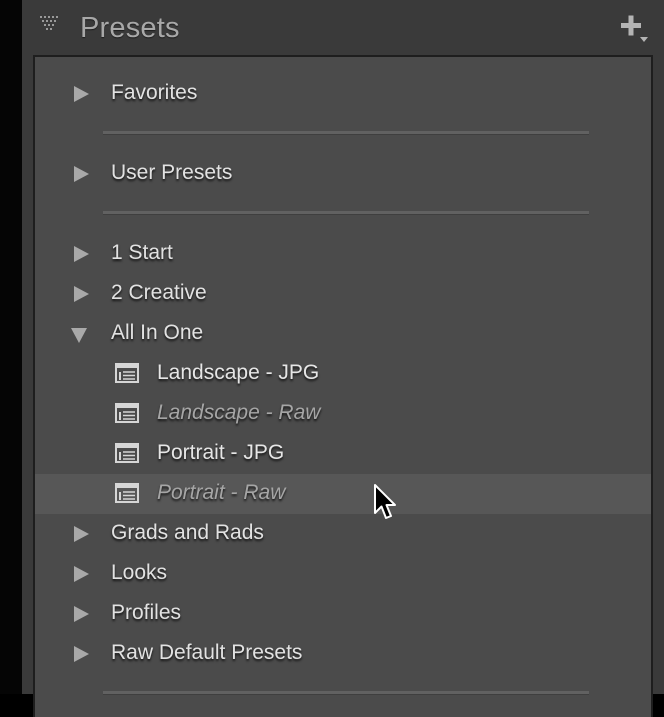  I want to click on group-label: Grads and Rads, so click(187, 532).